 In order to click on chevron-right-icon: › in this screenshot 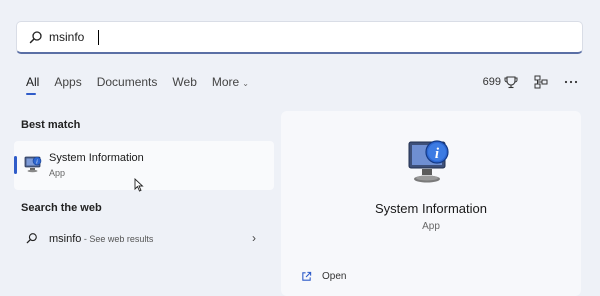, I will do `click(254, 238)`.